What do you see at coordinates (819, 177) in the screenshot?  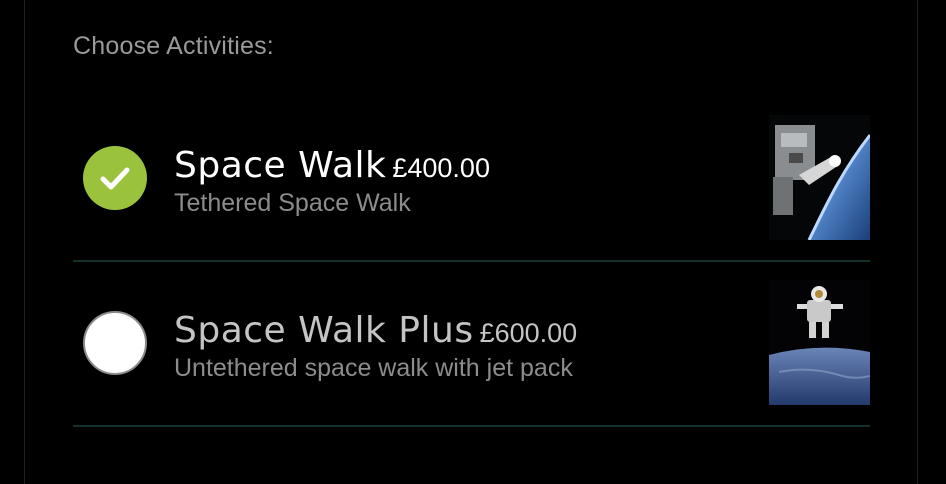 I see `spacewalk-earth-image` at bounding box center [819, 177].